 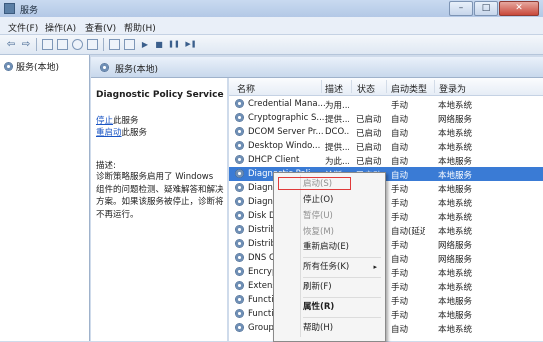 What do you see at coordinates (386, 160) in the screenshot?
I see `service-row: DHCP Client 为此... 已启动 自动 本地服务` at bounding box center [386, 160].